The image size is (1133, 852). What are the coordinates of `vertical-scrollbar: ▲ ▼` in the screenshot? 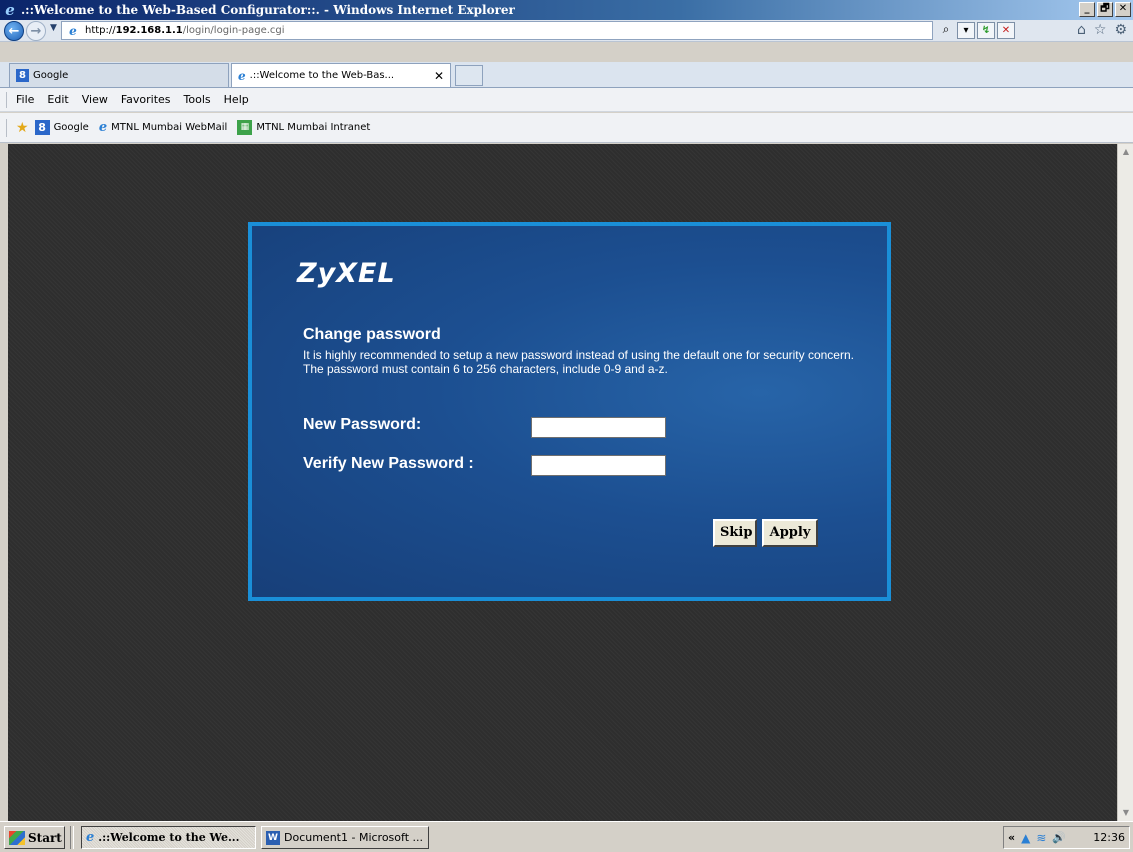 It's located at (1125, 482).